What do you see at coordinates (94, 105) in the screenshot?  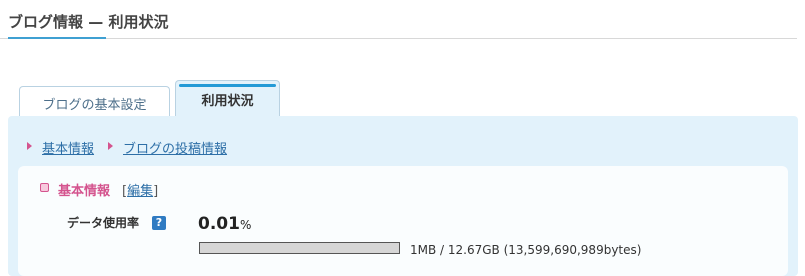 I see `tab-label: ブログの基本設定` at bounding box center [94, 105].